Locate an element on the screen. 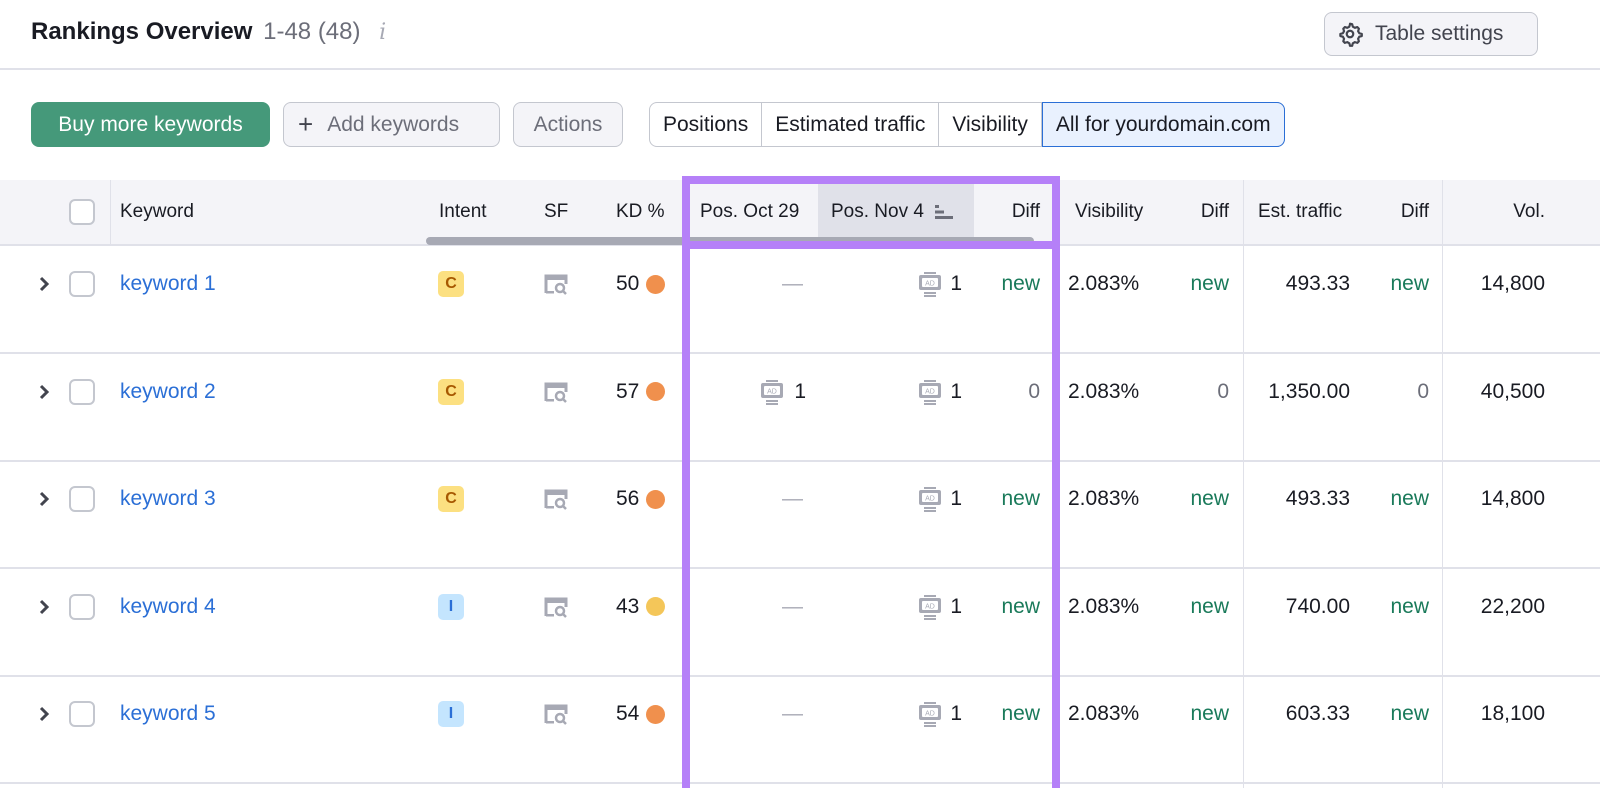 The width and height of the screenshot is (1600, 788). est-traffic-value: 1,350.00 is located at coordinates (1309, 391).